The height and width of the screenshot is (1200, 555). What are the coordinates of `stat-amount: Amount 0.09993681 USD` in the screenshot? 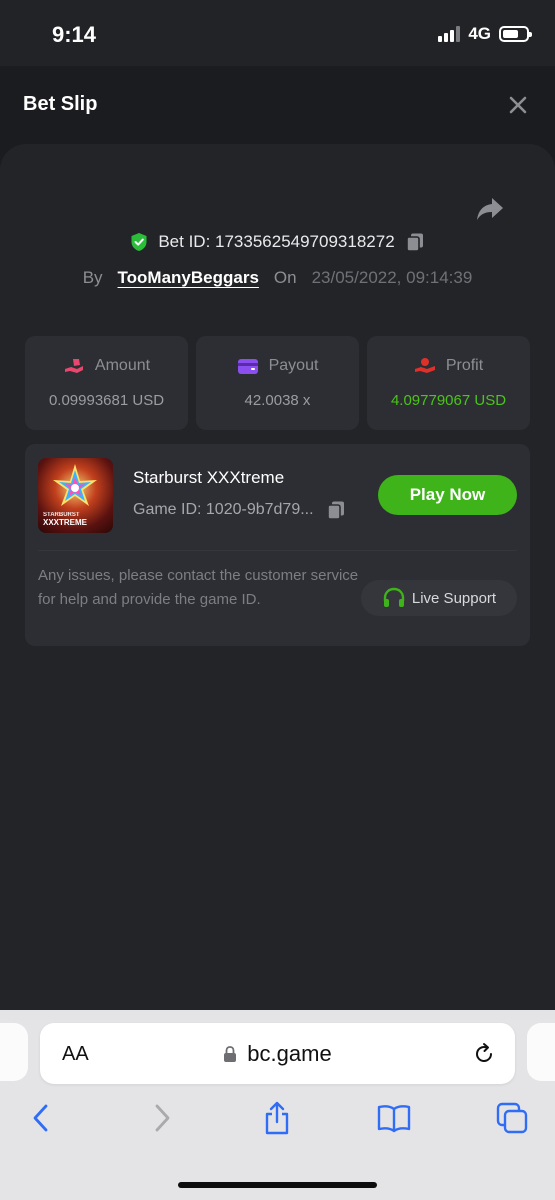 It's located at (106, 383).